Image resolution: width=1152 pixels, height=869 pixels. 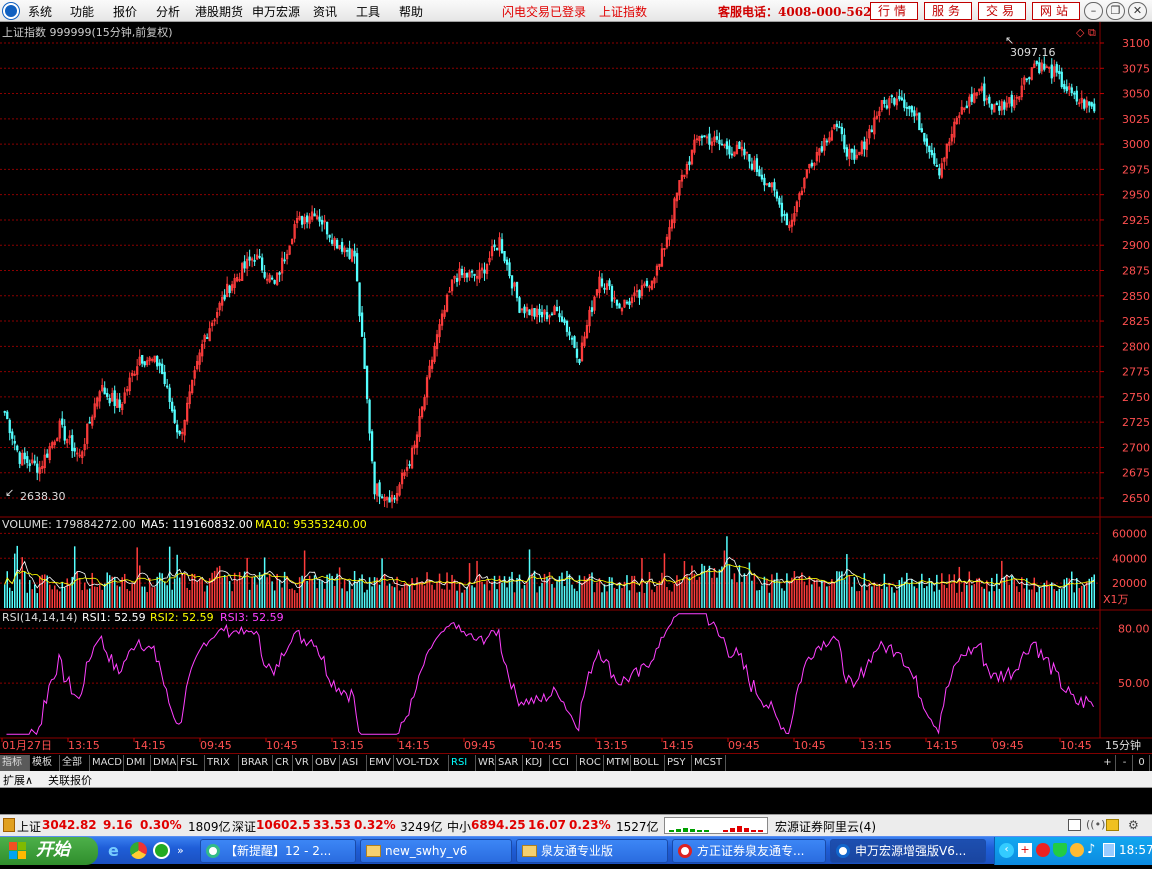 What do you see at coordinates (325, 11) in the screenshot?
I see `menu-item-news: 资讯` at bounding box center [325, 11].